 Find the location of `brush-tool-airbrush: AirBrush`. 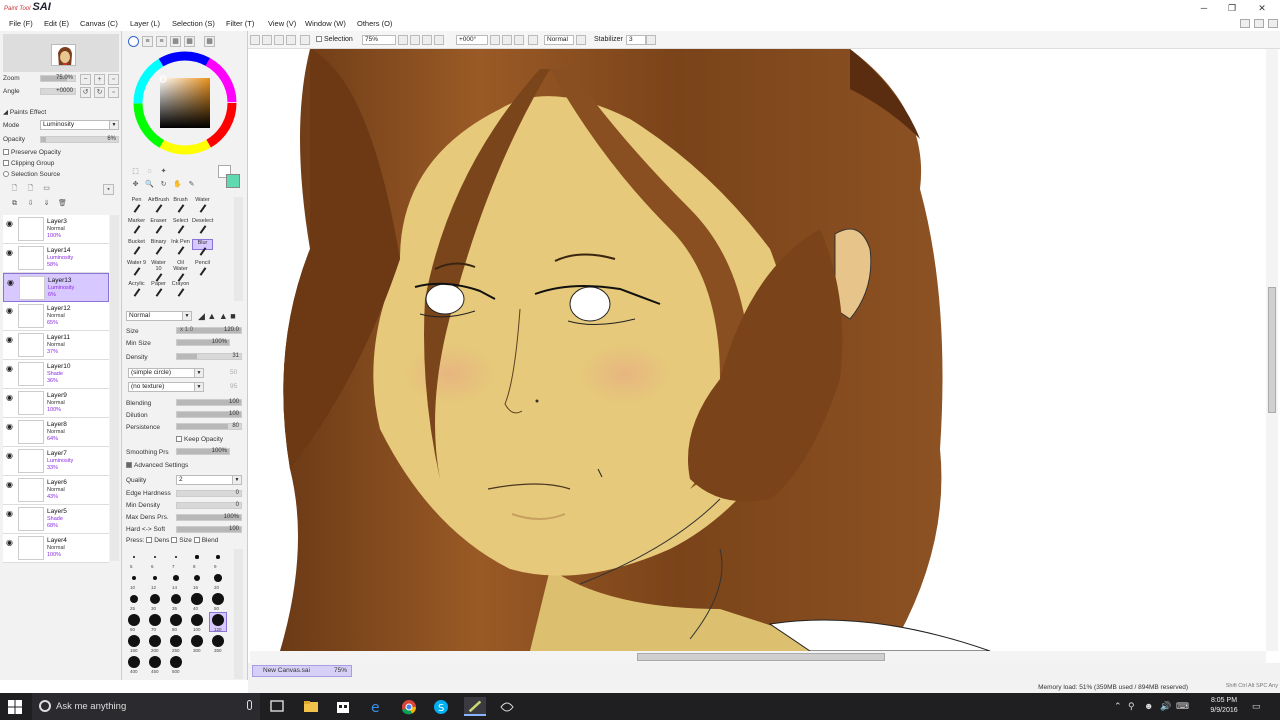

brush-tool-airbrush: AirBrush is located at coordinates (158, 205).